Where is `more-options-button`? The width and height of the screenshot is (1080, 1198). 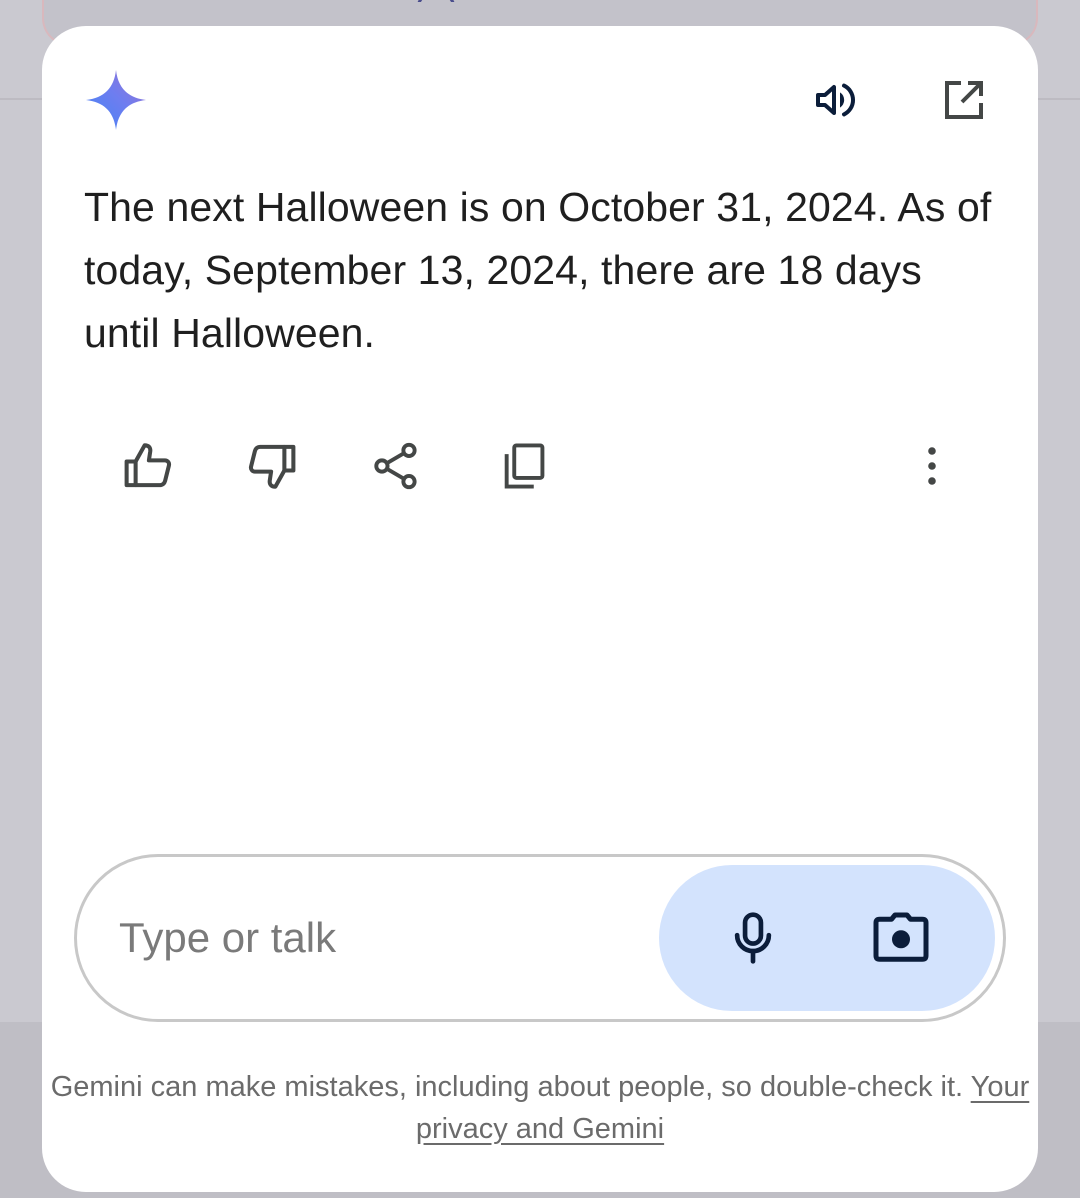 more-options-button is located at coordinates (932, 466).